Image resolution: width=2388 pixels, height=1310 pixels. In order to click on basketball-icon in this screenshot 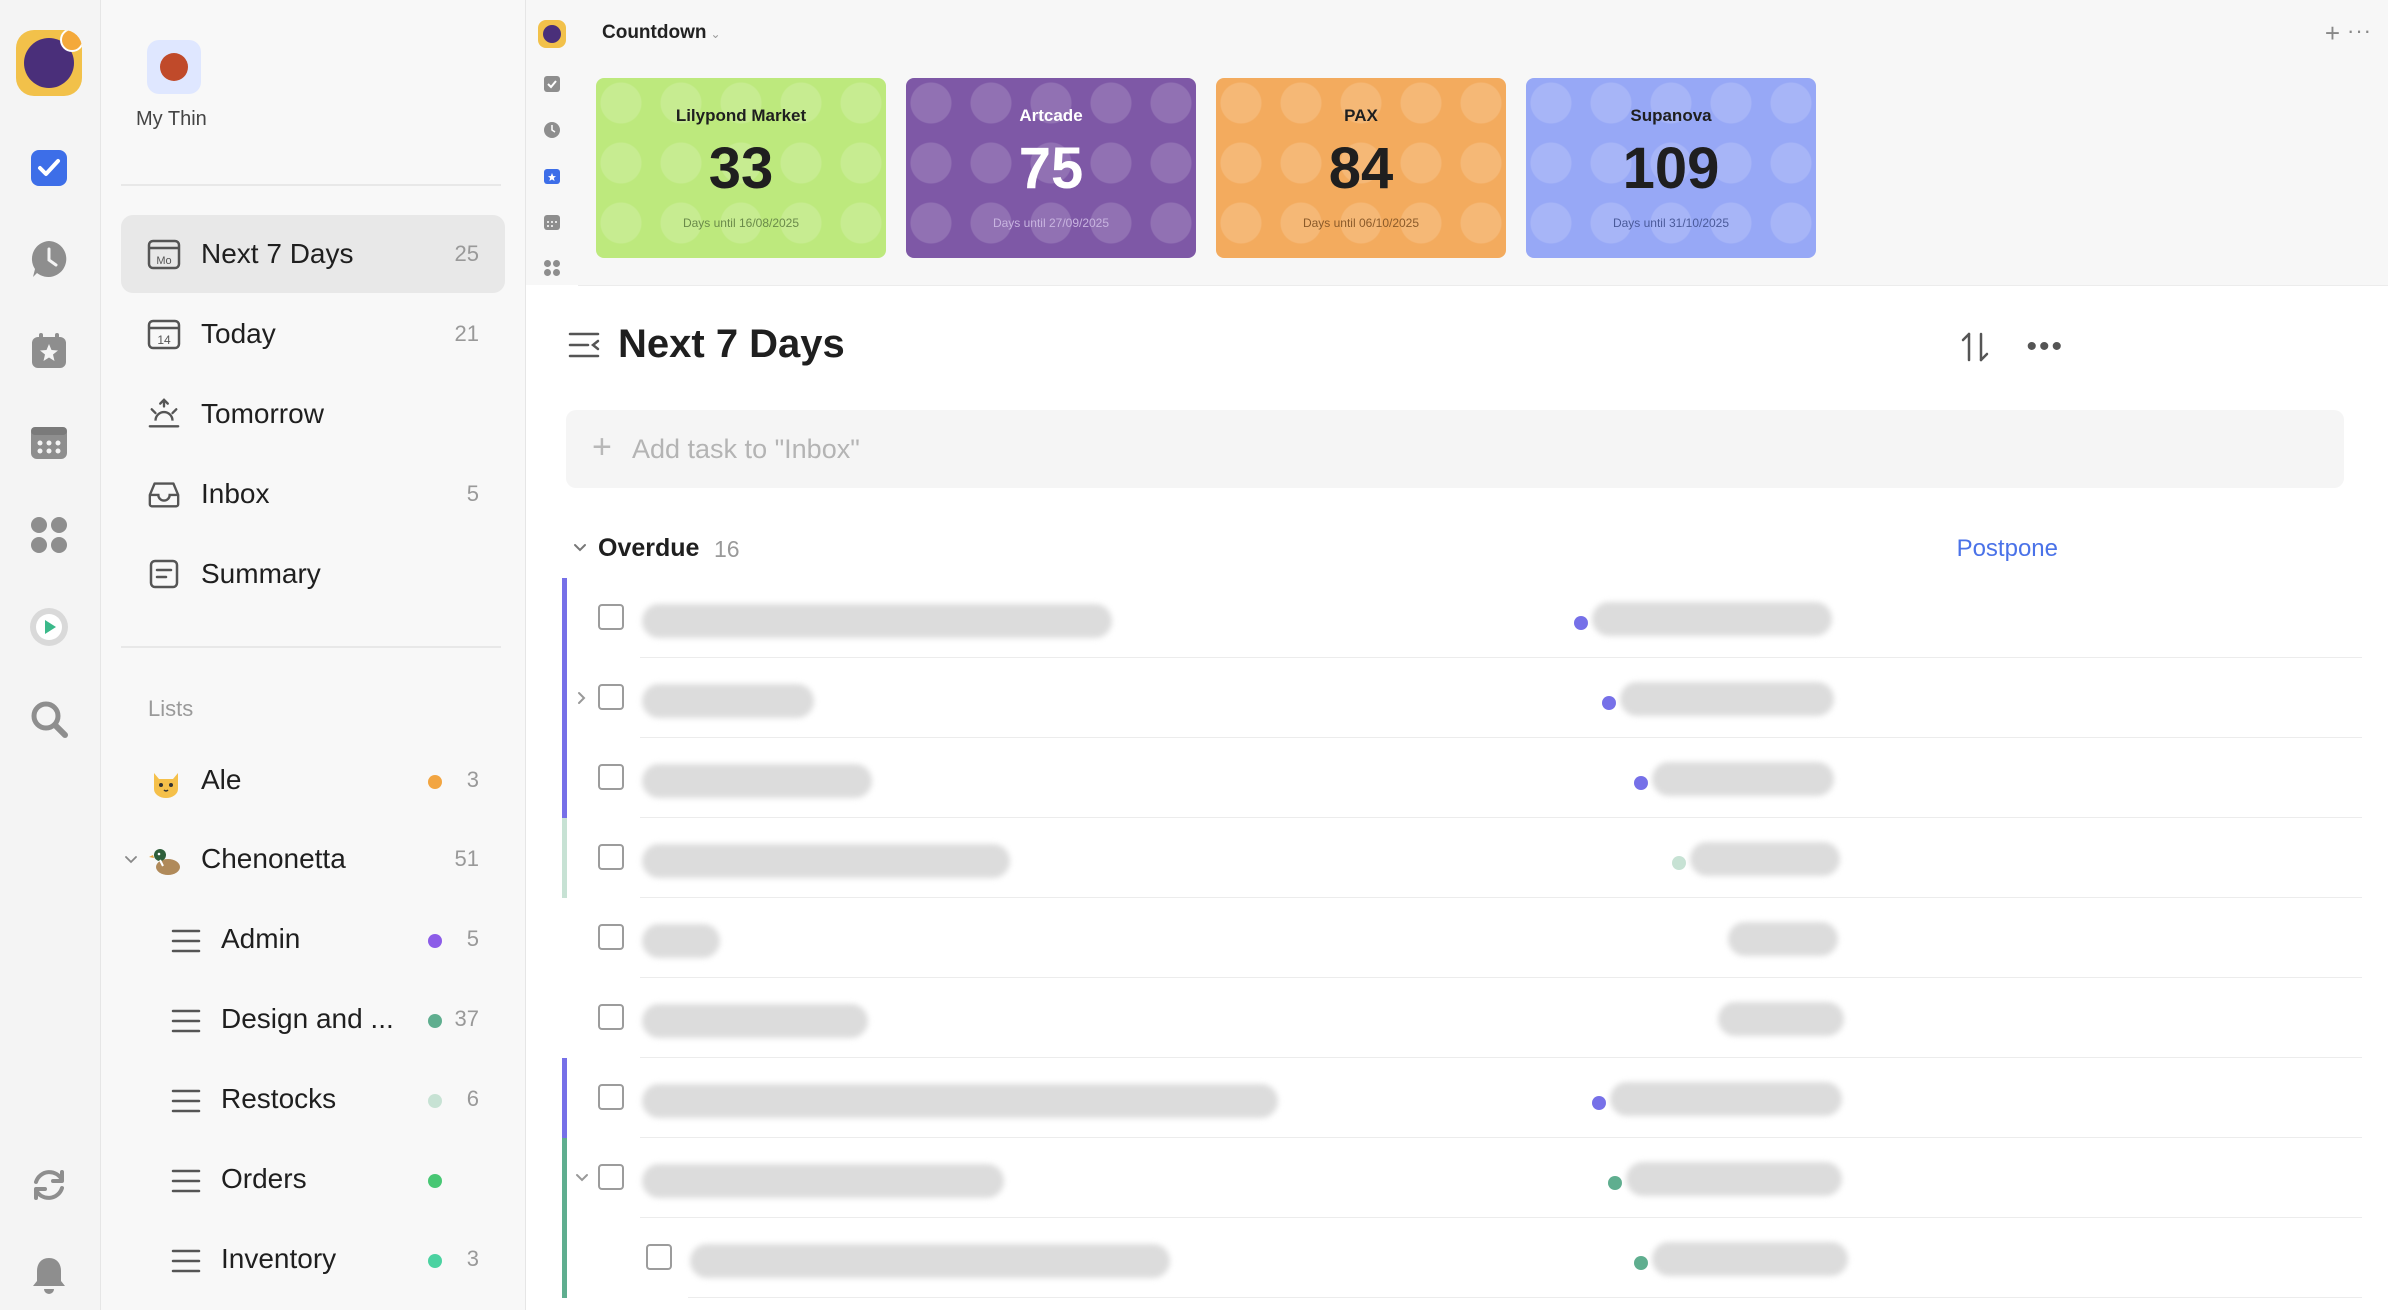, I will do `click(174, 67)`.